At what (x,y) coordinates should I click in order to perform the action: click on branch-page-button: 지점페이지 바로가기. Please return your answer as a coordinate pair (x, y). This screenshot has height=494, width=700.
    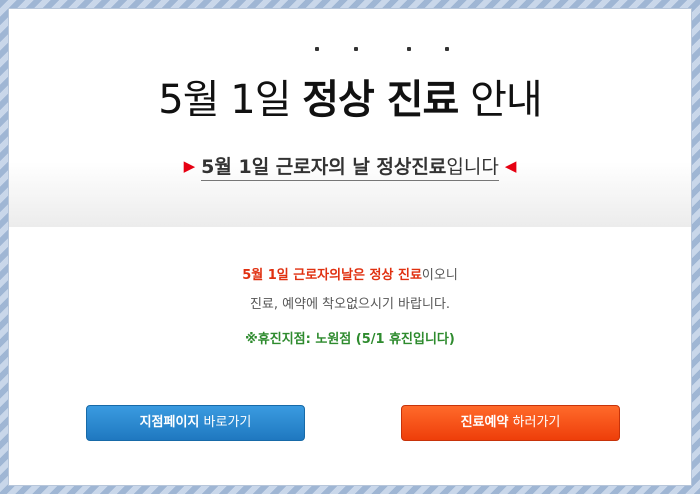
    Looking at the image, I should click on (195, 423).